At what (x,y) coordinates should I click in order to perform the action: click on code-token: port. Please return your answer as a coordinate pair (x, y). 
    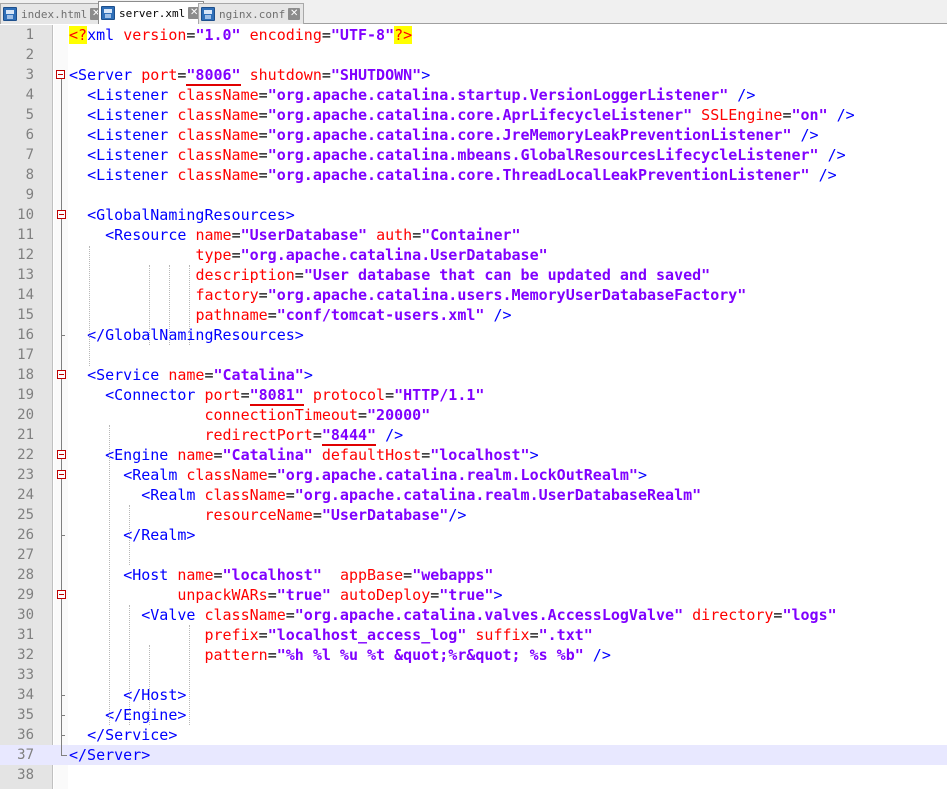
    Looking at the image, I should click on (159, 75).